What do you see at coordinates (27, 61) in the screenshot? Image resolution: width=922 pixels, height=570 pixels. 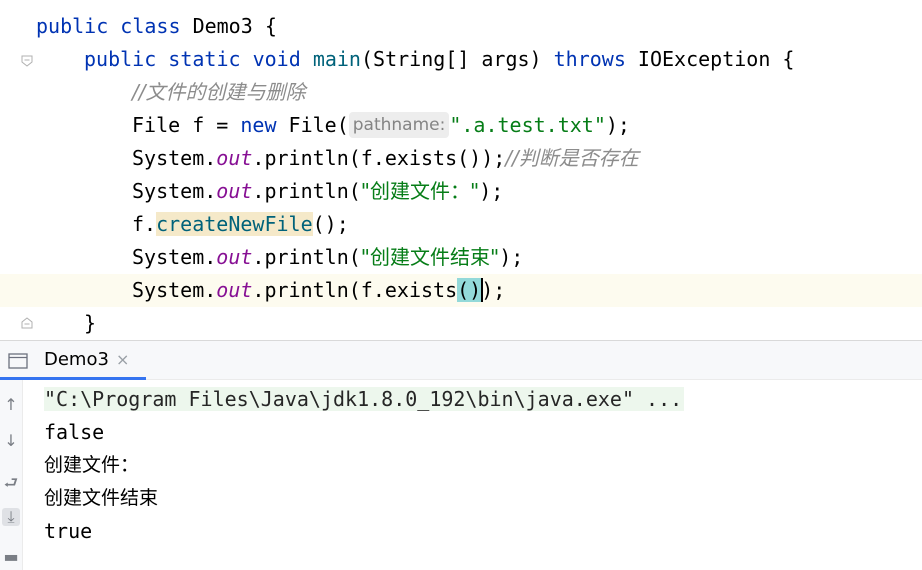 I see `fold-open-icon` at bounding box center [27, 61].